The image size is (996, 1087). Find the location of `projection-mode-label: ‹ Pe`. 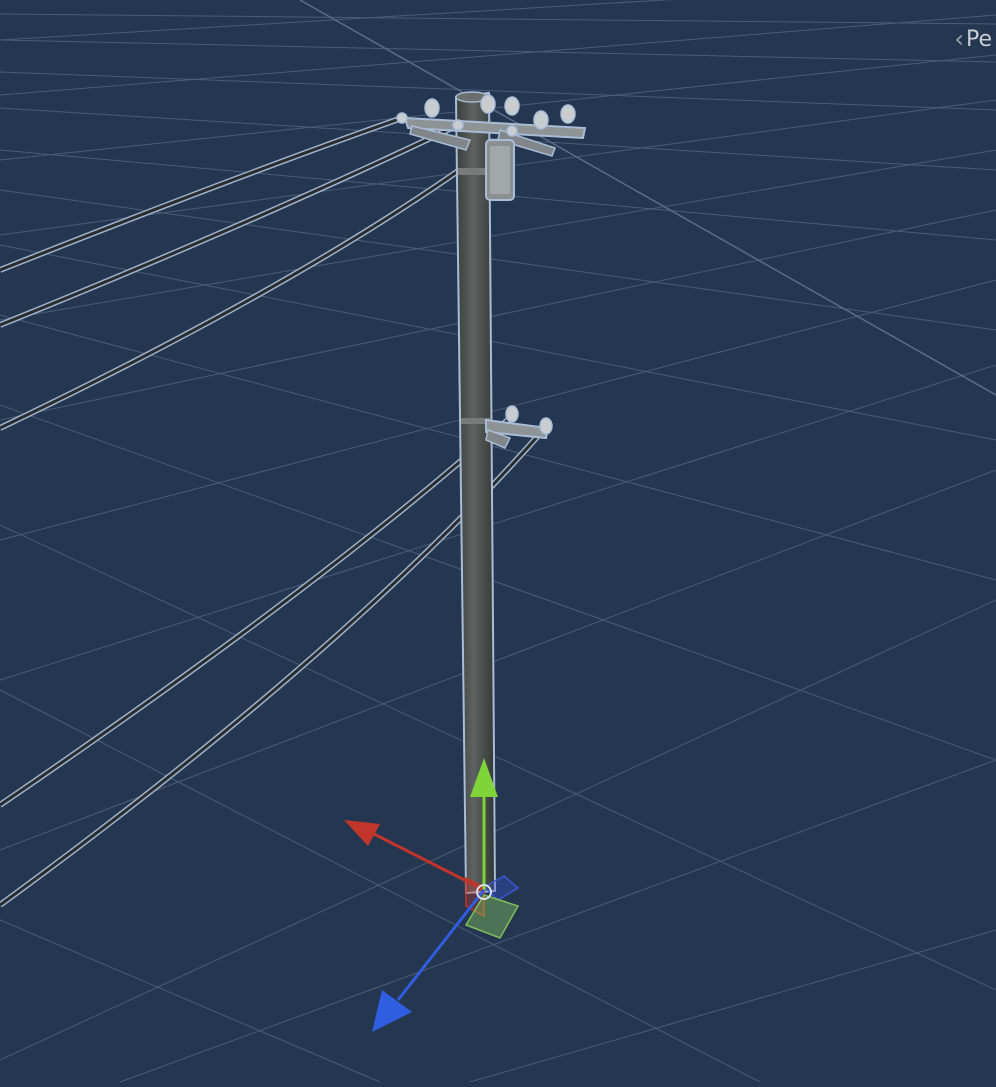

projection-mode-label: ‹ Pe is located at coordinates (975, 39).